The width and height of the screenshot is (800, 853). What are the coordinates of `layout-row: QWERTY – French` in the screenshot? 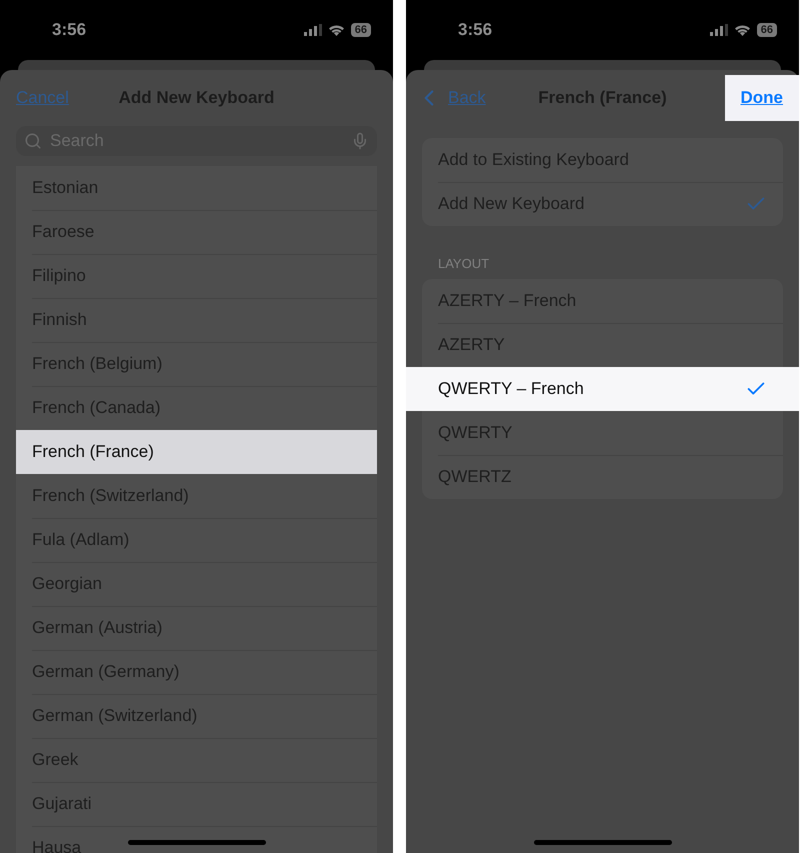 It's located at (602, 389).